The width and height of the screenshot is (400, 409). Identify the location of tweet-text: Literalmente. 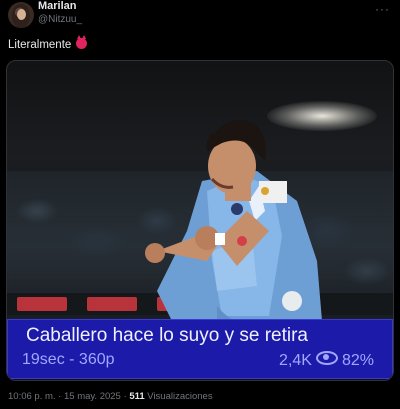
(48, 43).